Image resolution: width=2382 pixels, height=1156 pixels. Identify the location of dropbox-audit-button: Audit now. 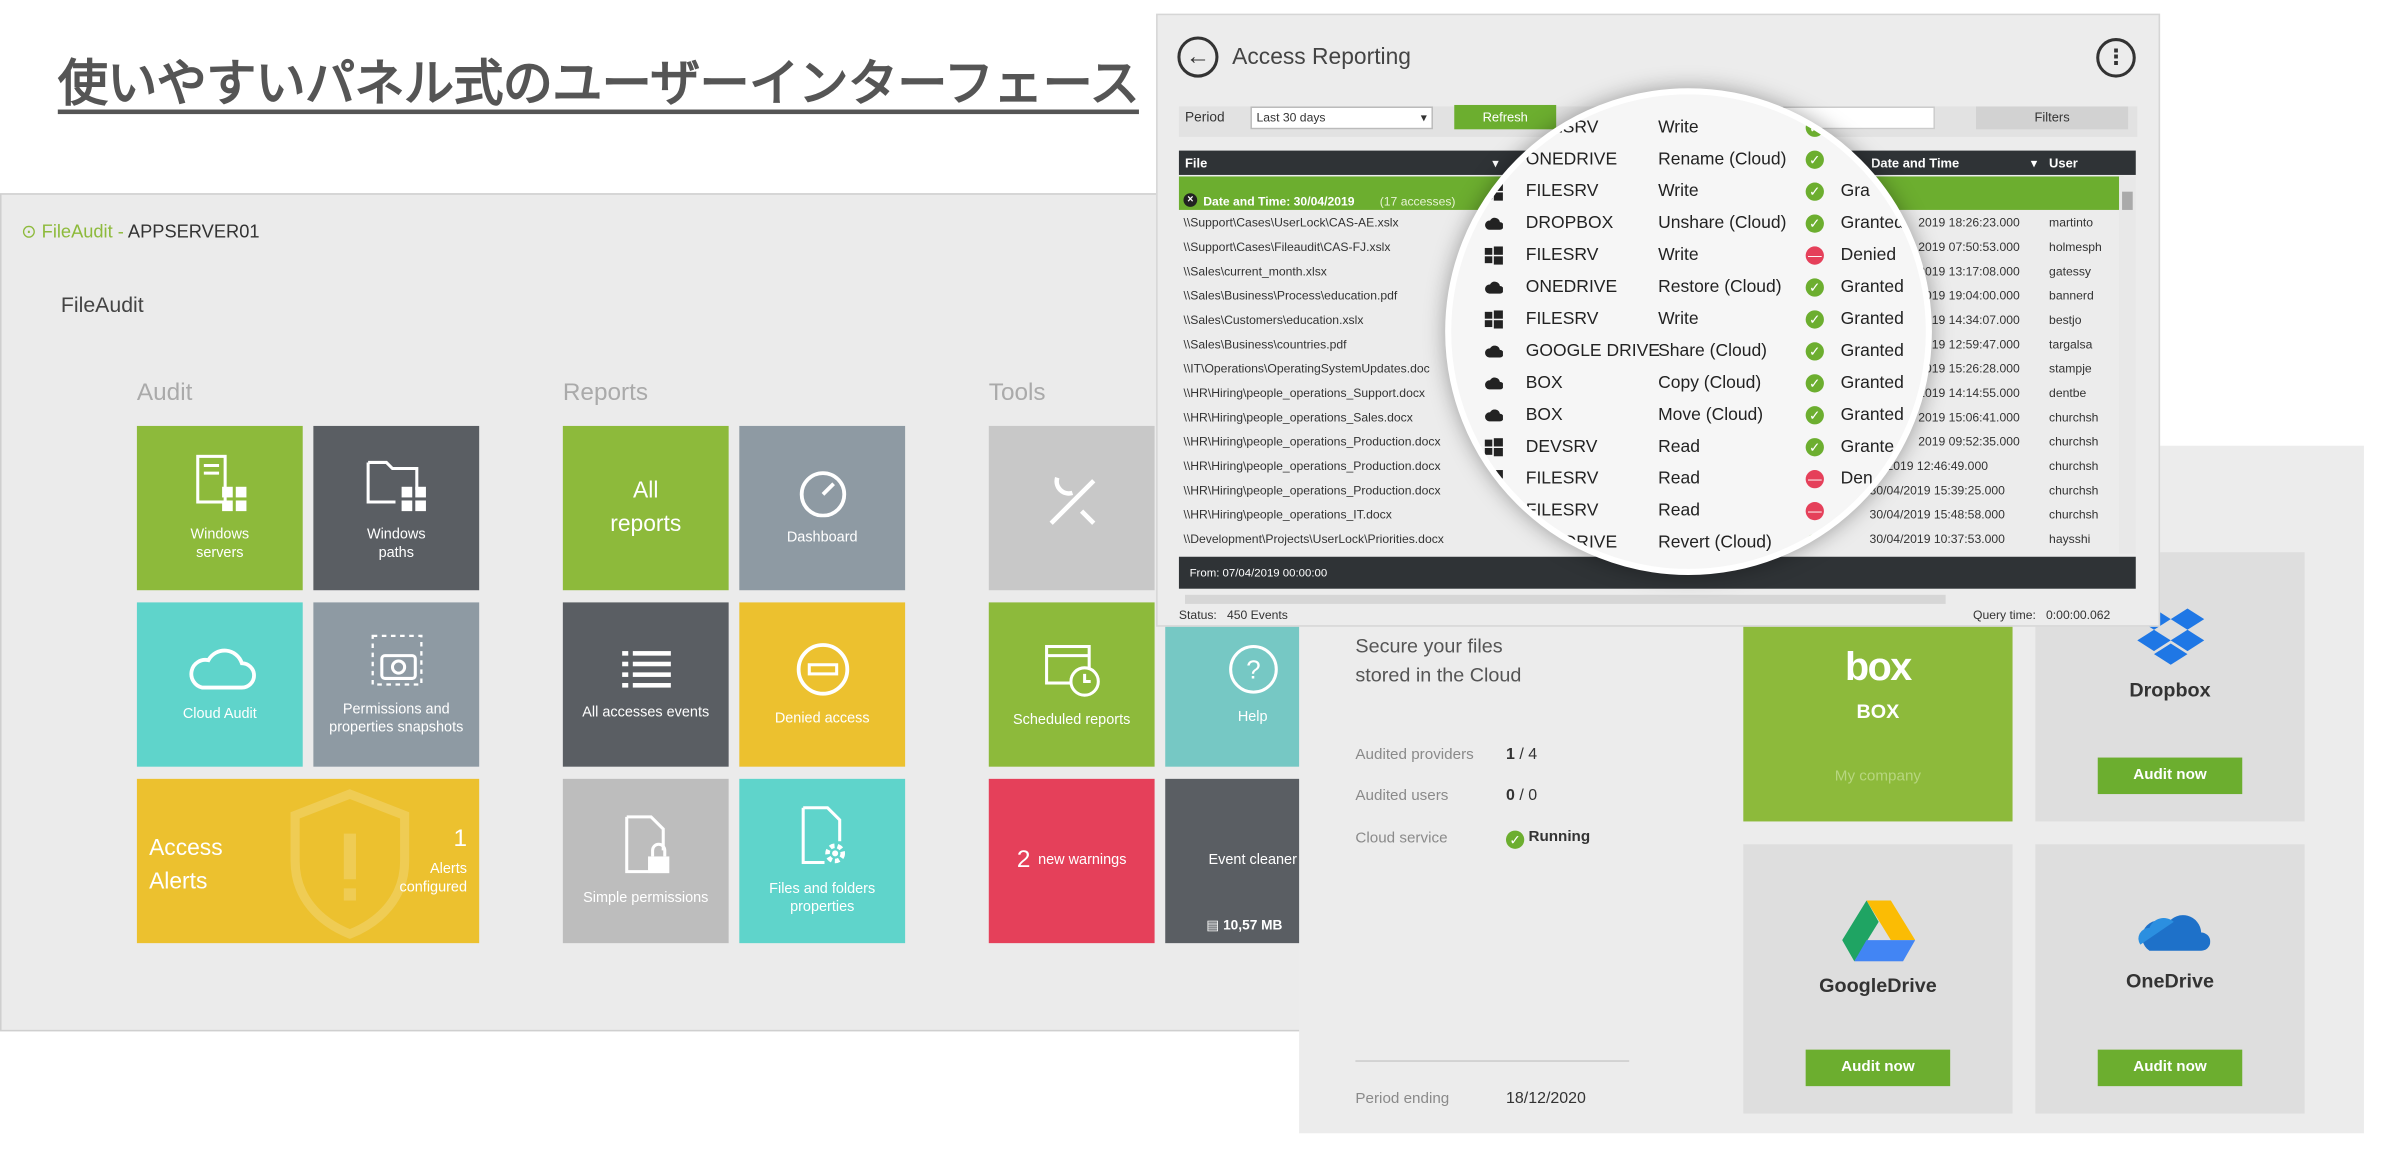
(2170, 776).